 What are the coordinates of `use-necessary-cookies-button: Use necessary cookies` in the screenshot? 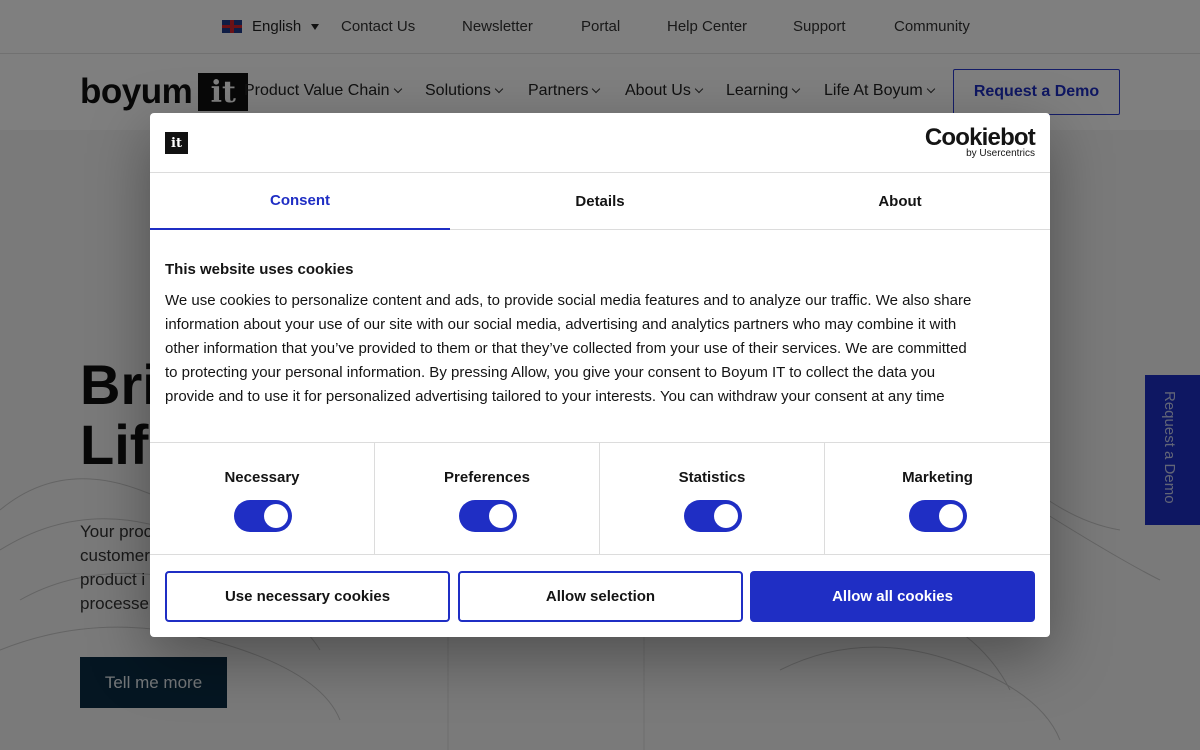 It's located at (307, 596).